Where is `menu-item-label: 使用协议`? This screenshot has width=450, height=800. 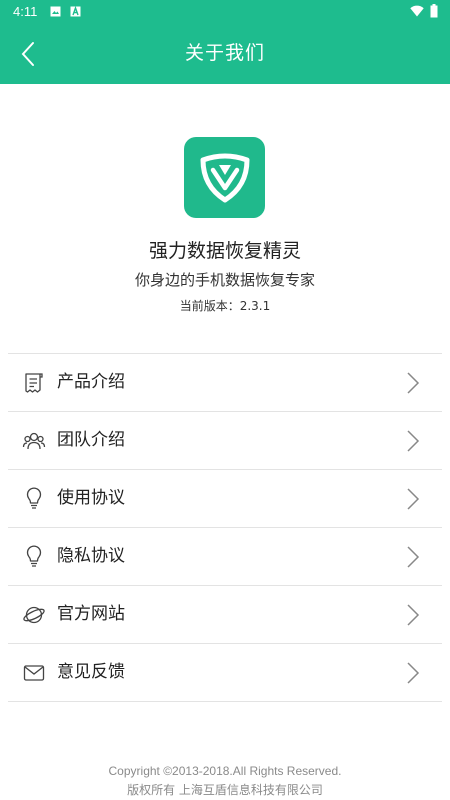 menu-item-label: 使用协议 is located at coordinates (91, 498).